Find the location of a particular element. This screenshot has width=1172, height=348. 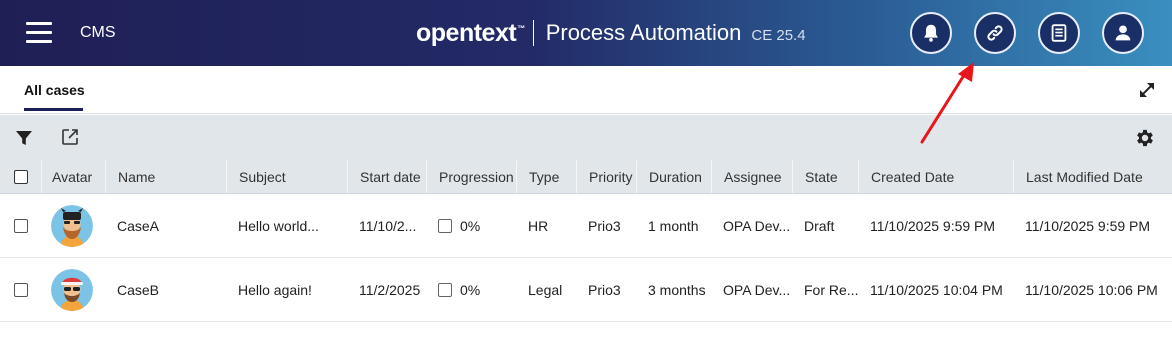

active-tab-indicator is located at coordinates (53, 109).